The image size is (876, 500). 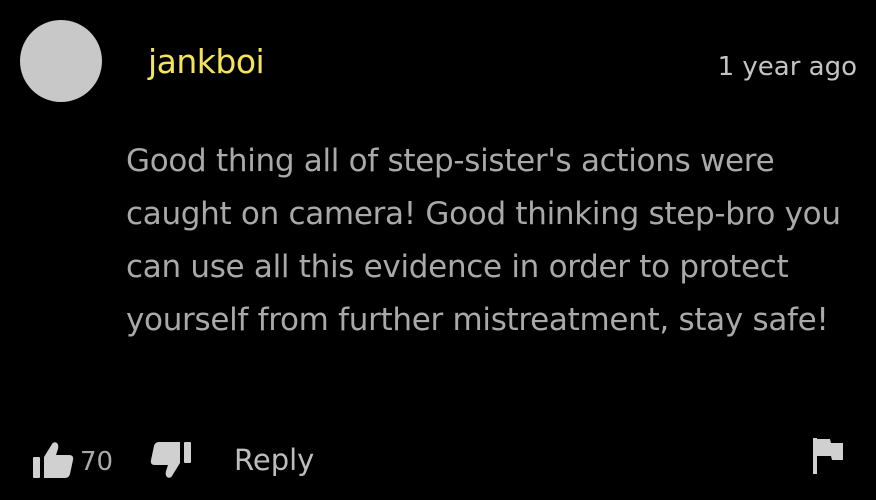 I want to click on like-count: 70, so click(x=97, y=462).